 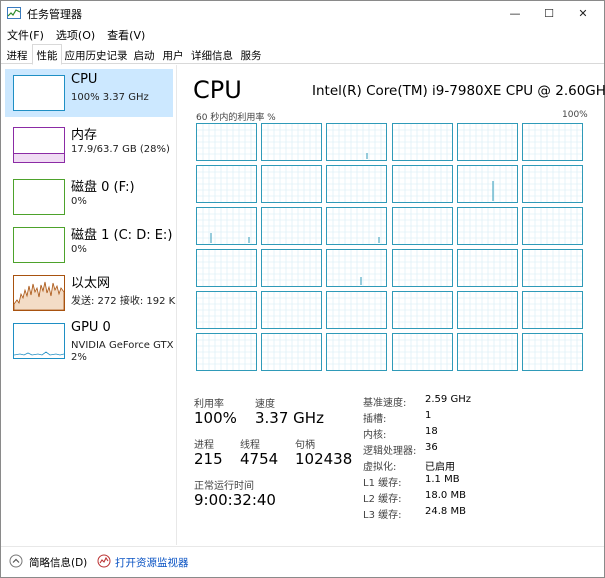 I want to click on sidebar-item-value: 发送: 272 接收: 192 Kl, so click(x=124, y=301).